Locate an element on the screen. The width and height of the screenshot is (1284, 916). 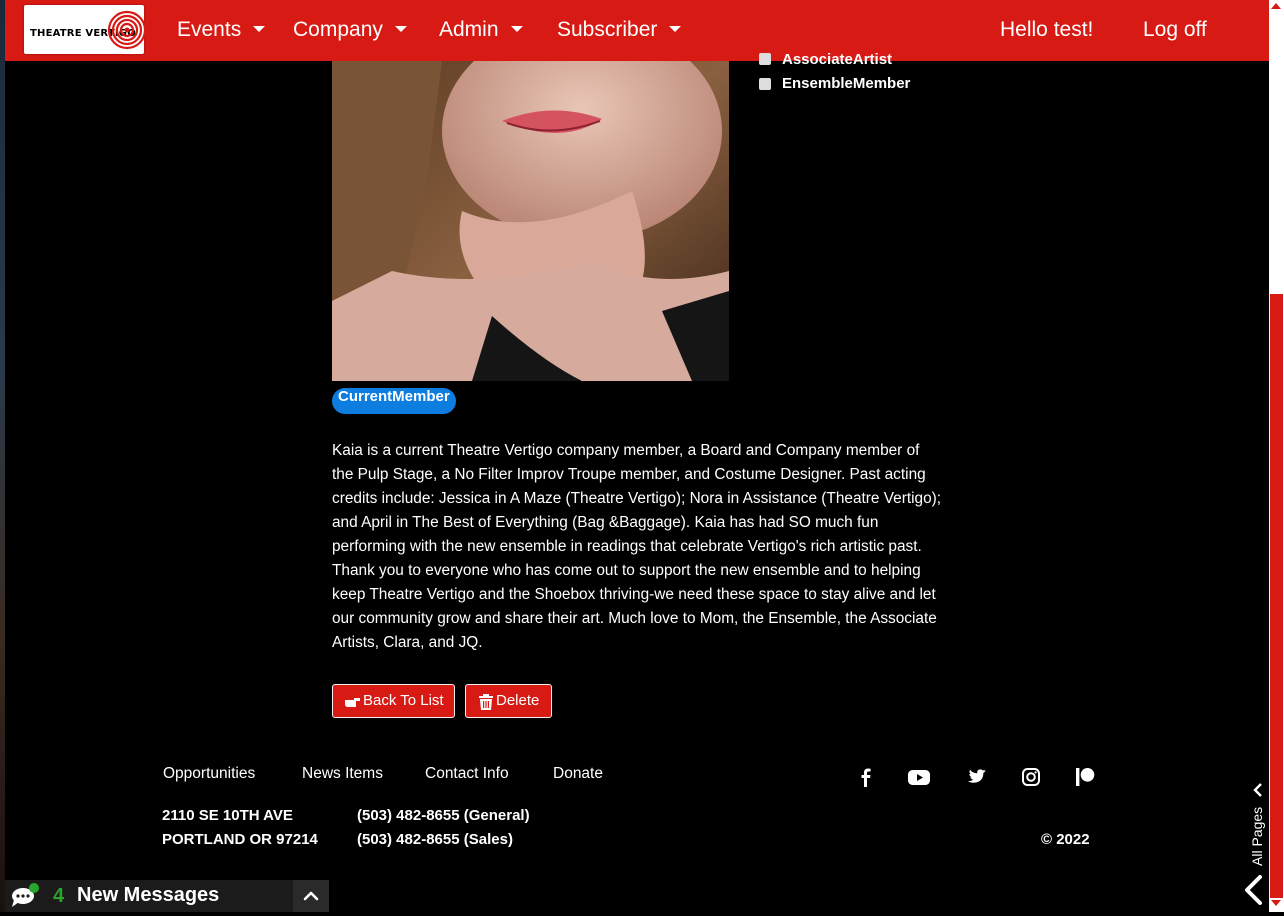
nav-menu-admin-label: Admin is located at coordinates (469, 29).